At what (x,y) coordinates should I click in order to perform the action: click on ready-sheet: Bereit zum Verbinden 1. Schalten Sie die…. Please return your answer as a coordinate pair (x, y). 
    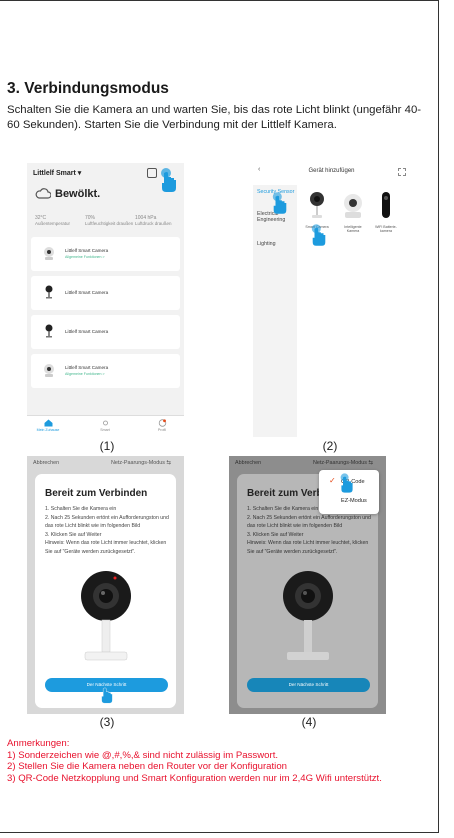
    Looking at the image, I should click on (105, 591).